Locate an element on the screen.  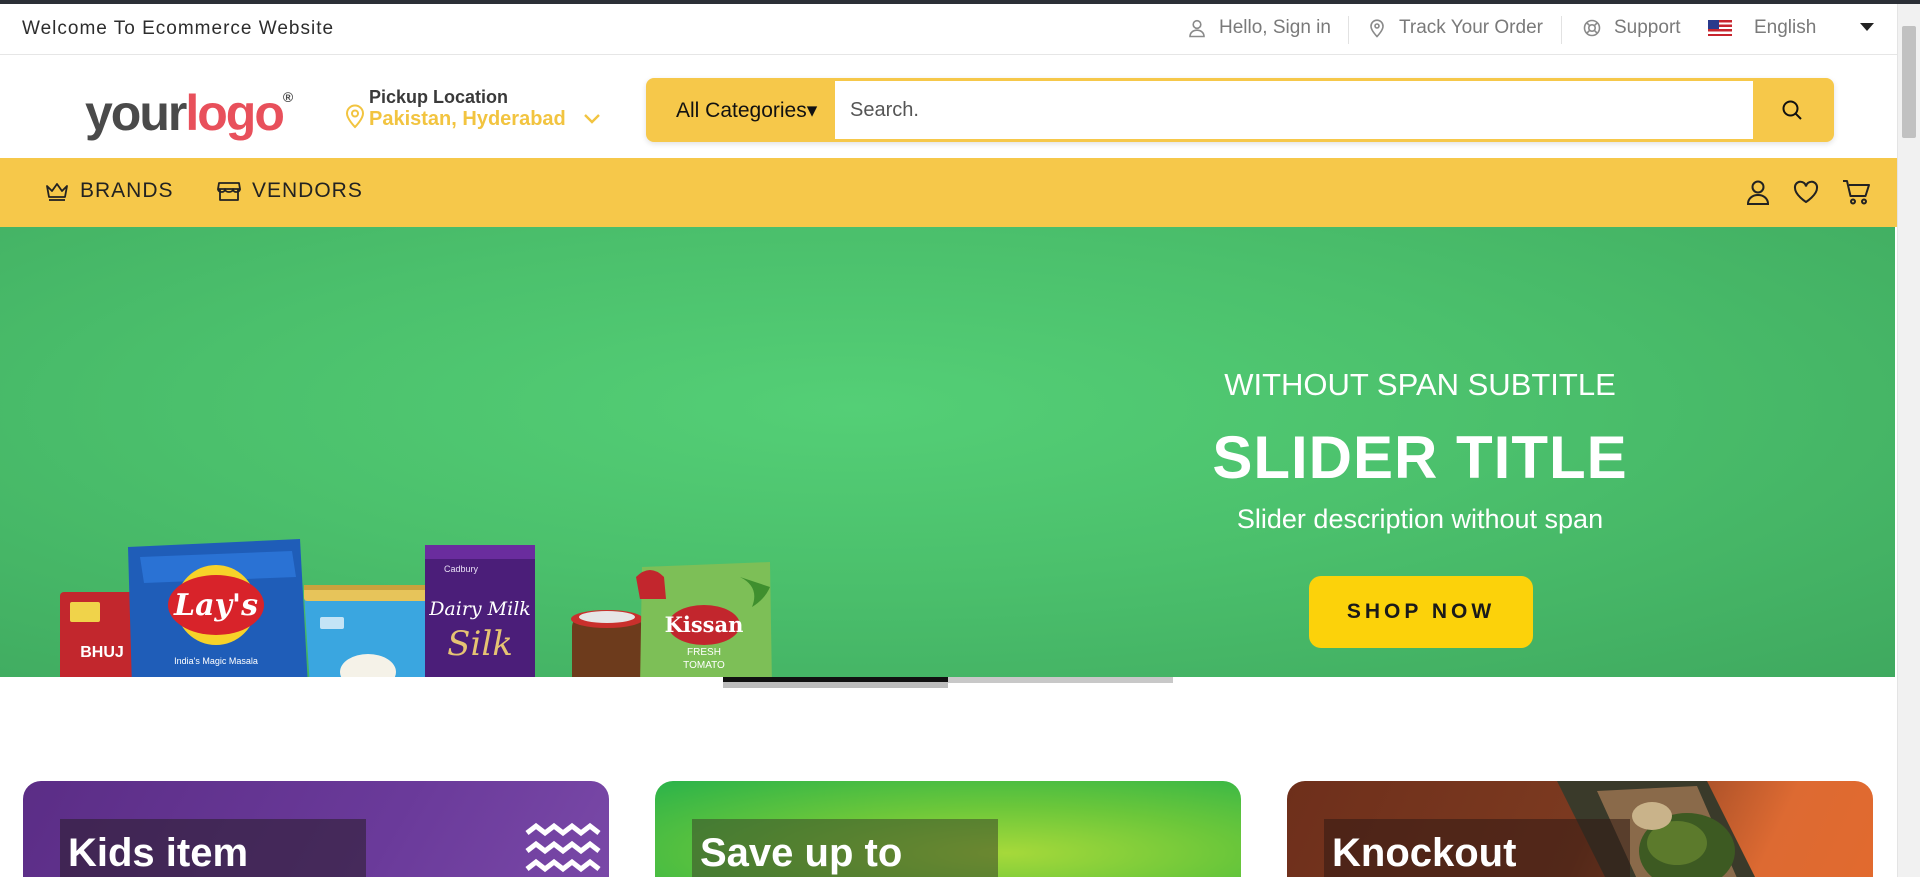
category-dropdown: All Categories▾ is located at coordinates (746, 110).